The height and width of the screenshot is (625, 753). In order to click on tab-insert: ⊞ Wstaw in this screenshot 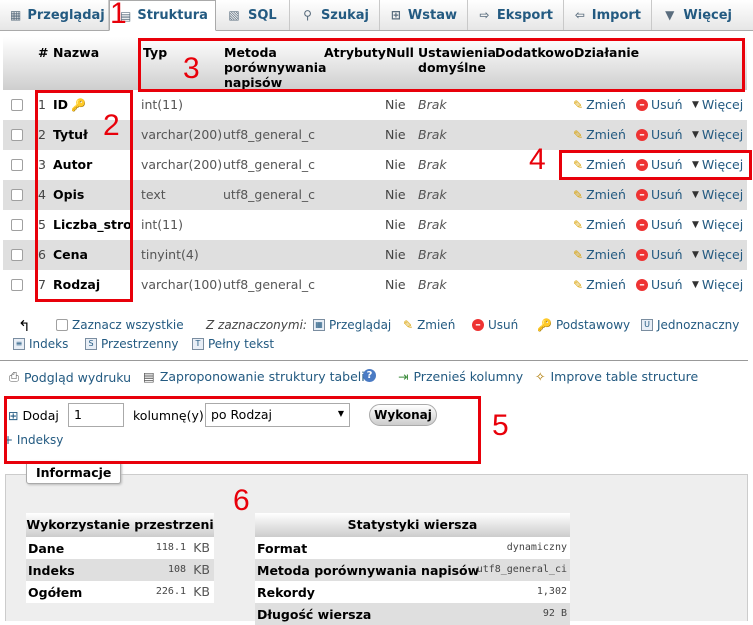, I will do `click(424, 15)`.